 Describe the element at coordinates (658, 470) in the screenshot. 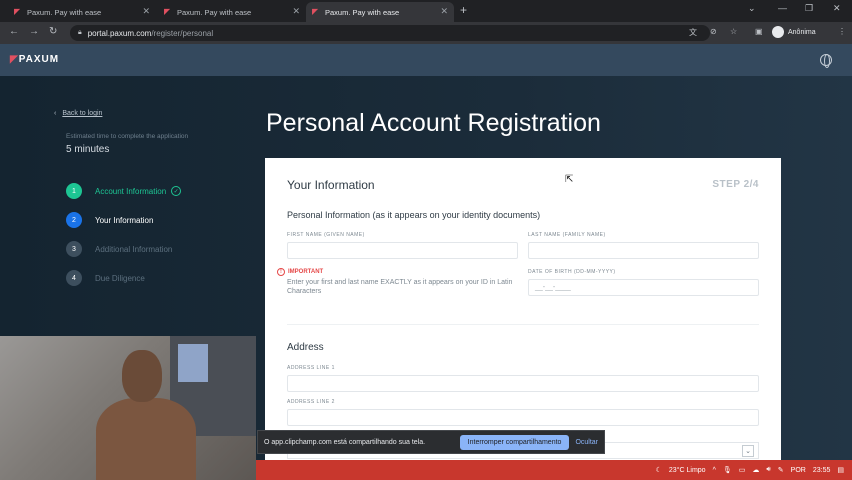

I see `moon-icon: ☾` at that location.